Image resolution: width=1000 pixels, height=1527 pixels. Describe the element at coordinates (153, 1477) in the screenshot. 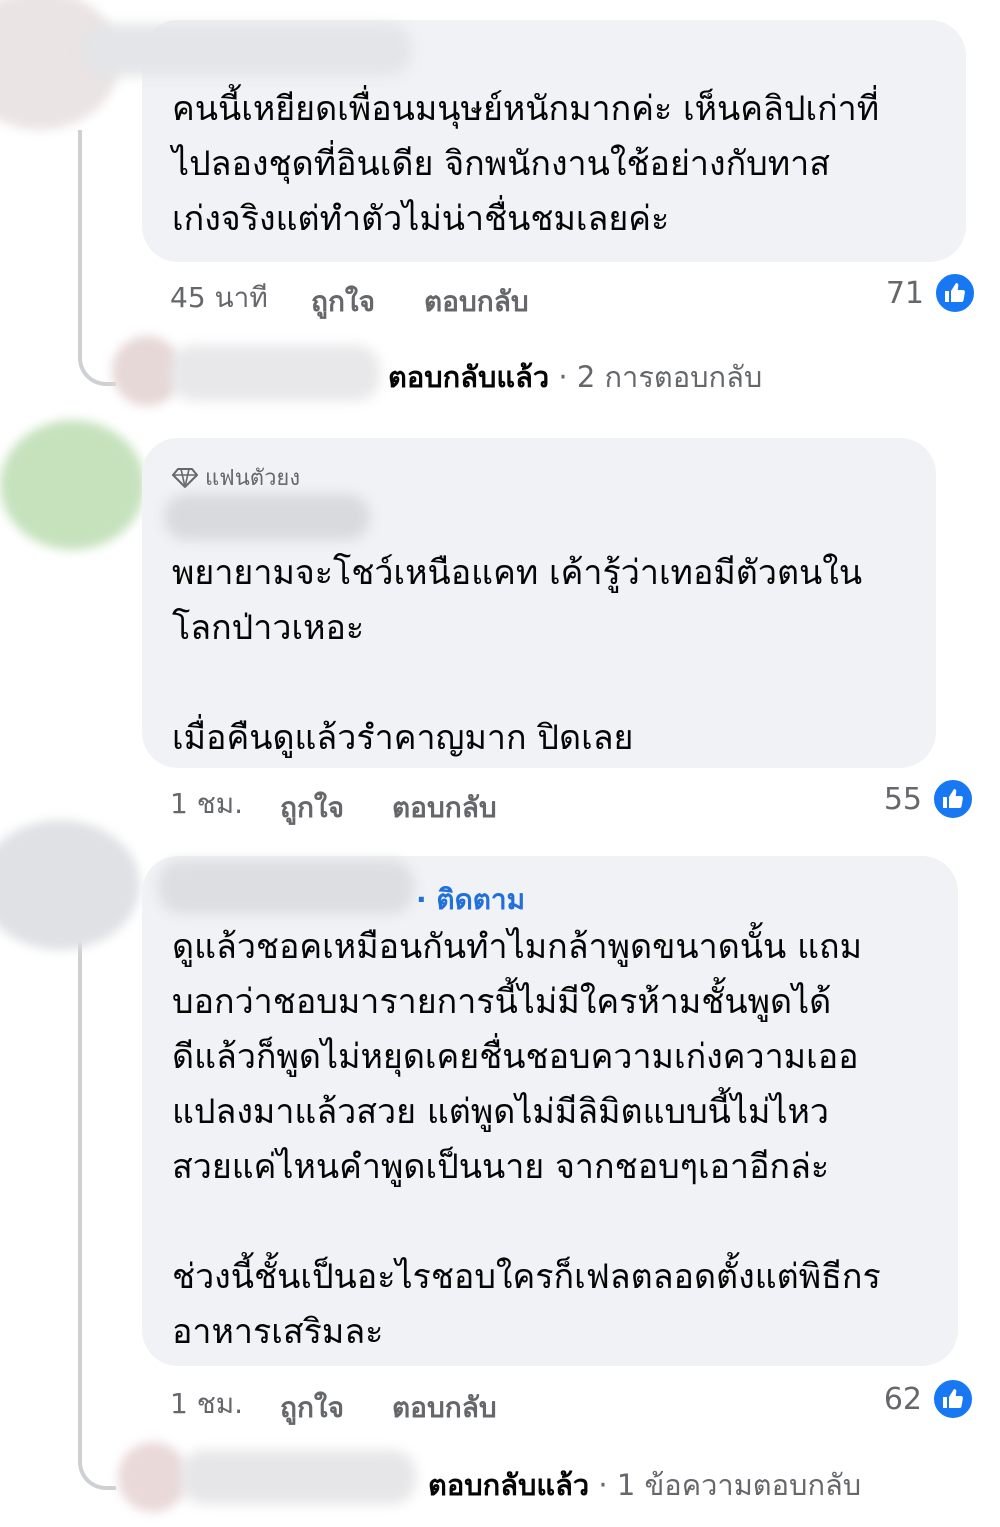

I see `reply-avatar` at that location.